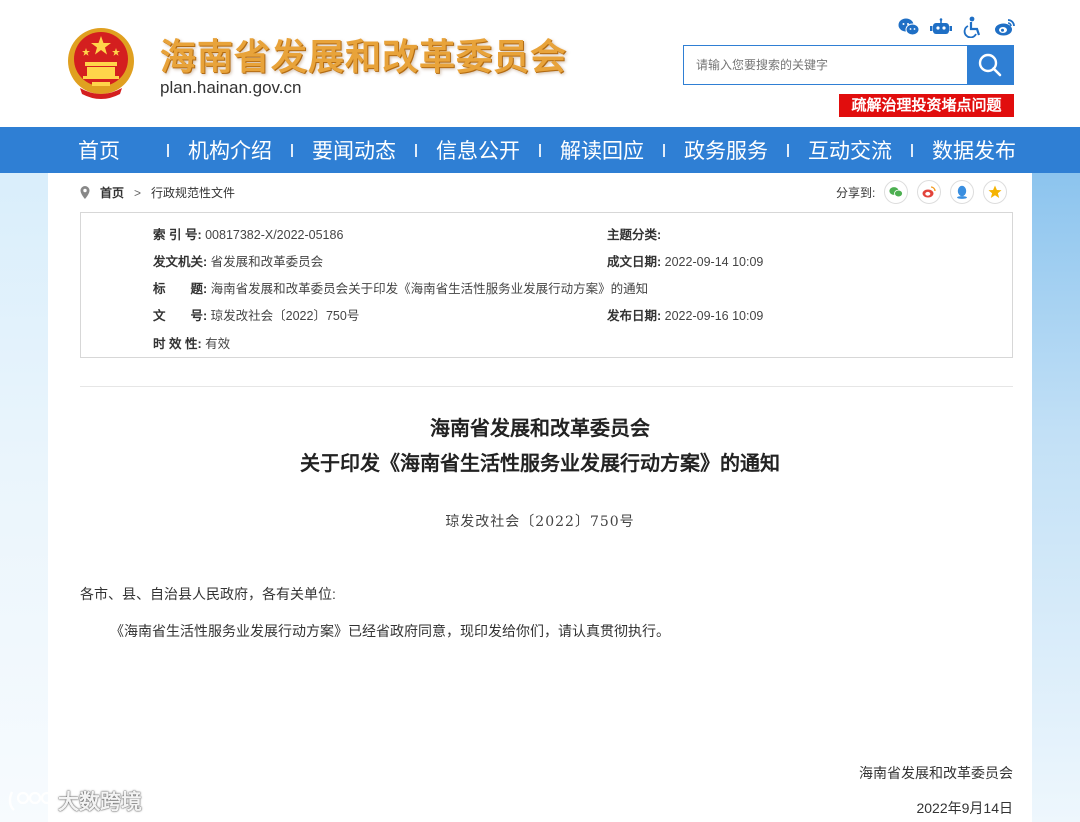 The width and height of the screenshot is (1080, 822). Describe the element at coordinates (180, 316) in the screenshot. I see `meta-docno-label: 文 号:` at that location.